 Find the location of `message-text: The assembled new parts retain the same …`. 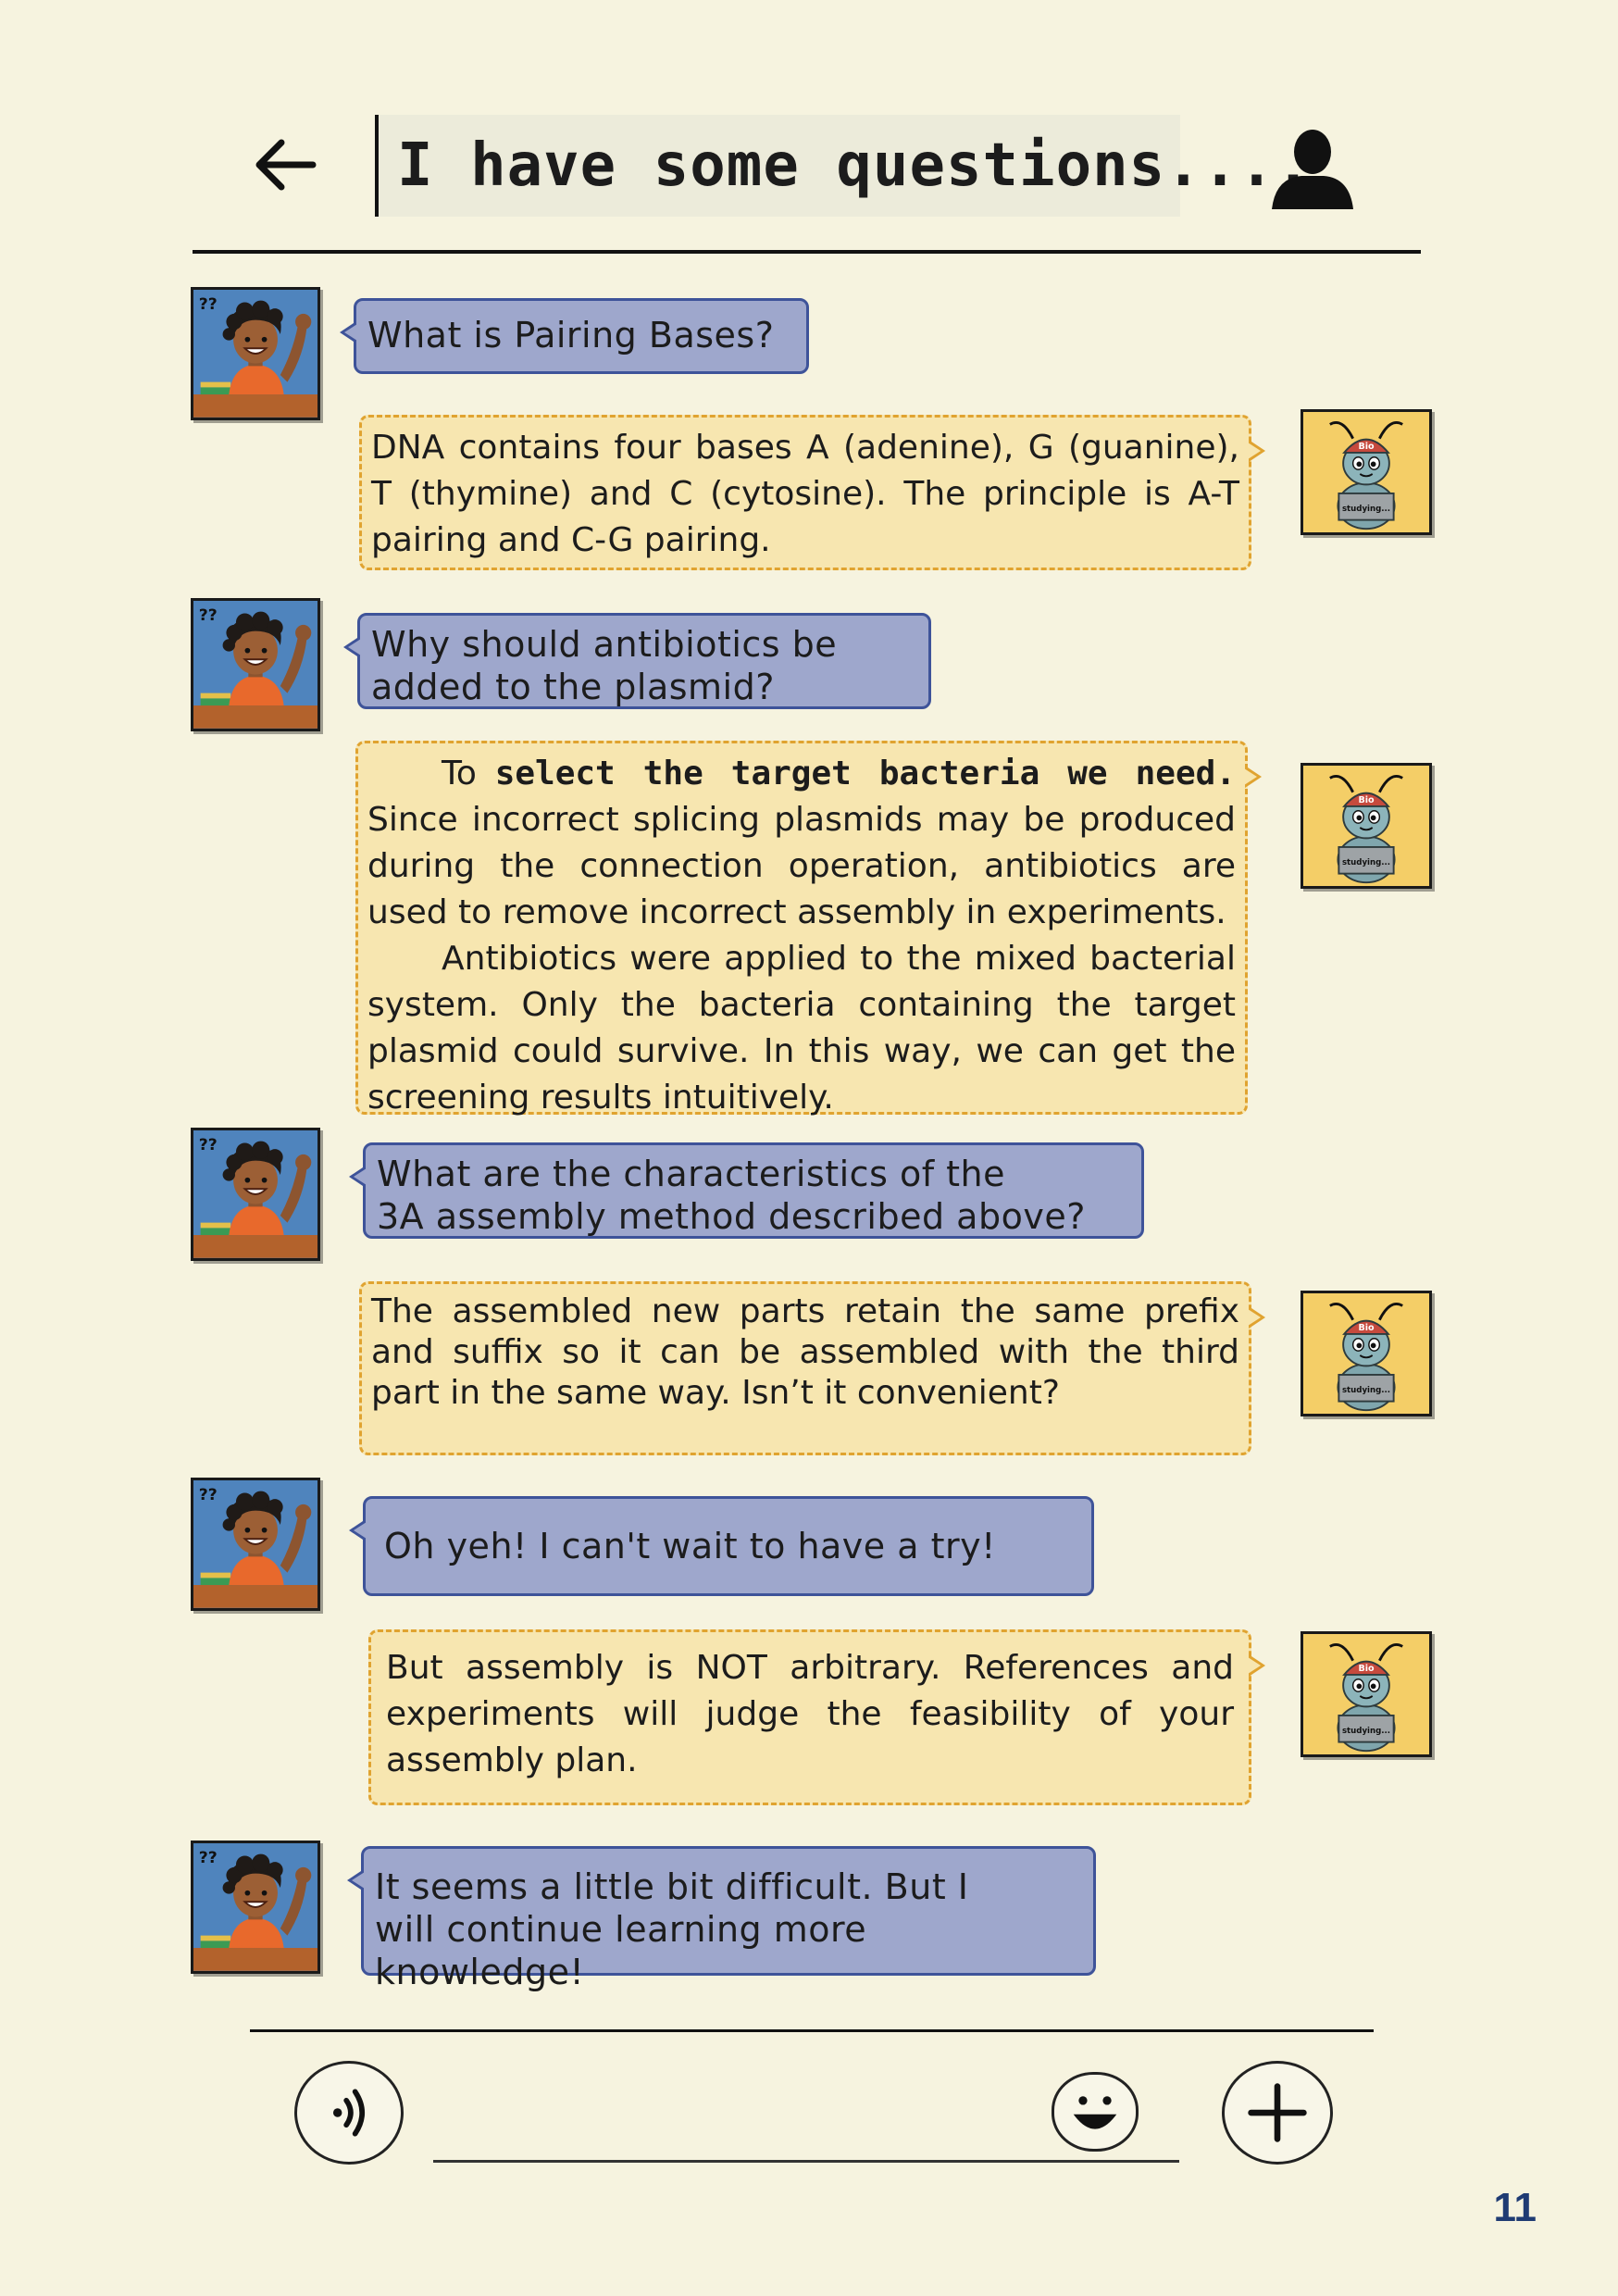

message-text: The assembled new parts retain the same … is located at coordinates (805, 1352).